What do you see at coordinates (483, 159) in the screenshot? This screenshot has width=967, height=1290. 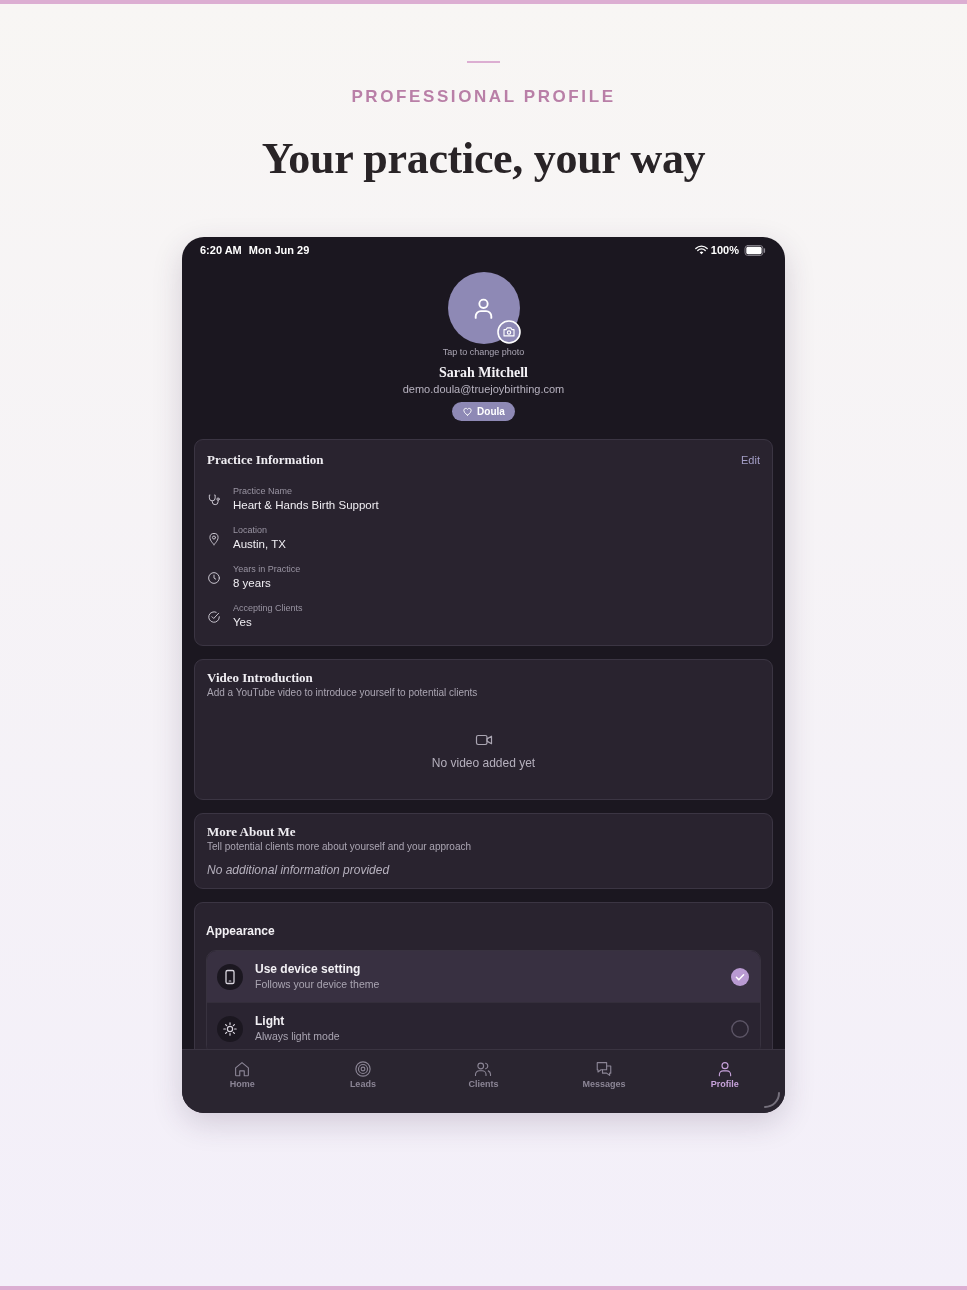 I see `page-title: Your practice, your way` at bounding box center [483, 159].